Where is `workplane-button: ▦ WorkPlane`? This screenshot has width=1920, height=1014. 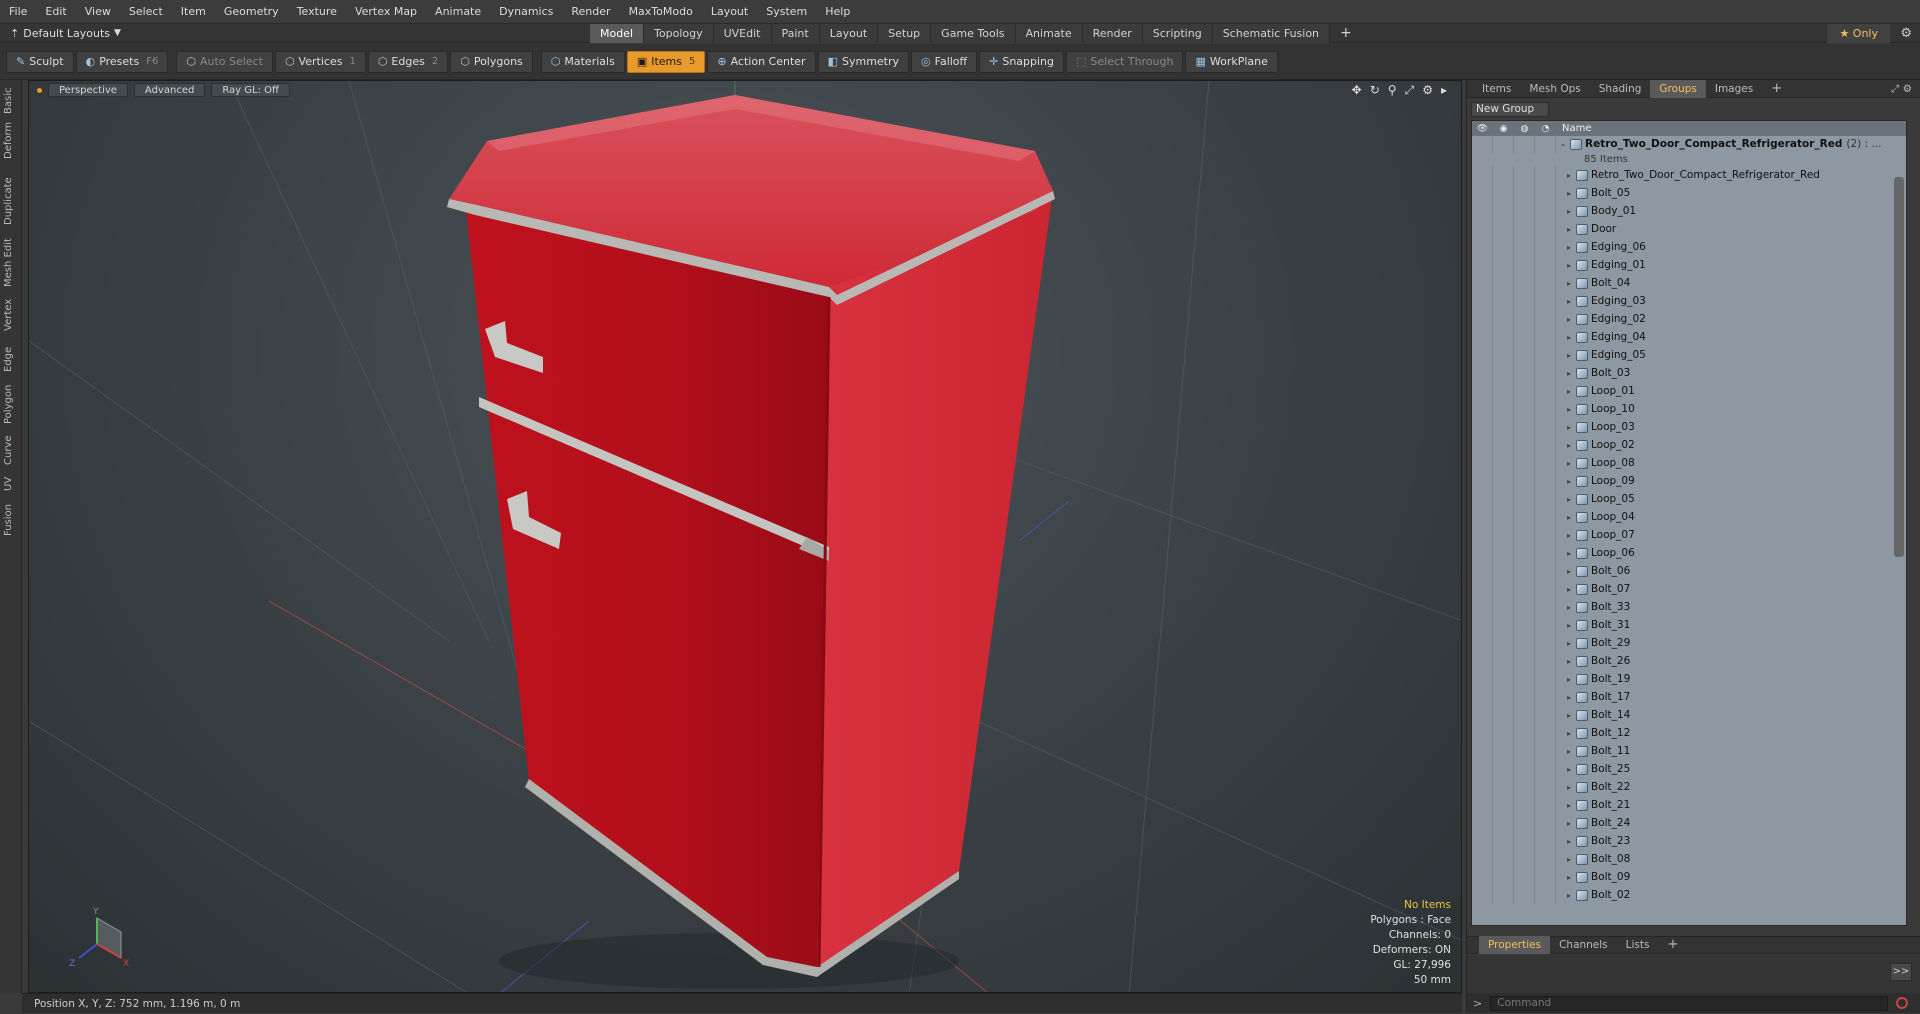
workplane-button: ▦ WorkPlane is located at coordinates (1231, 61).